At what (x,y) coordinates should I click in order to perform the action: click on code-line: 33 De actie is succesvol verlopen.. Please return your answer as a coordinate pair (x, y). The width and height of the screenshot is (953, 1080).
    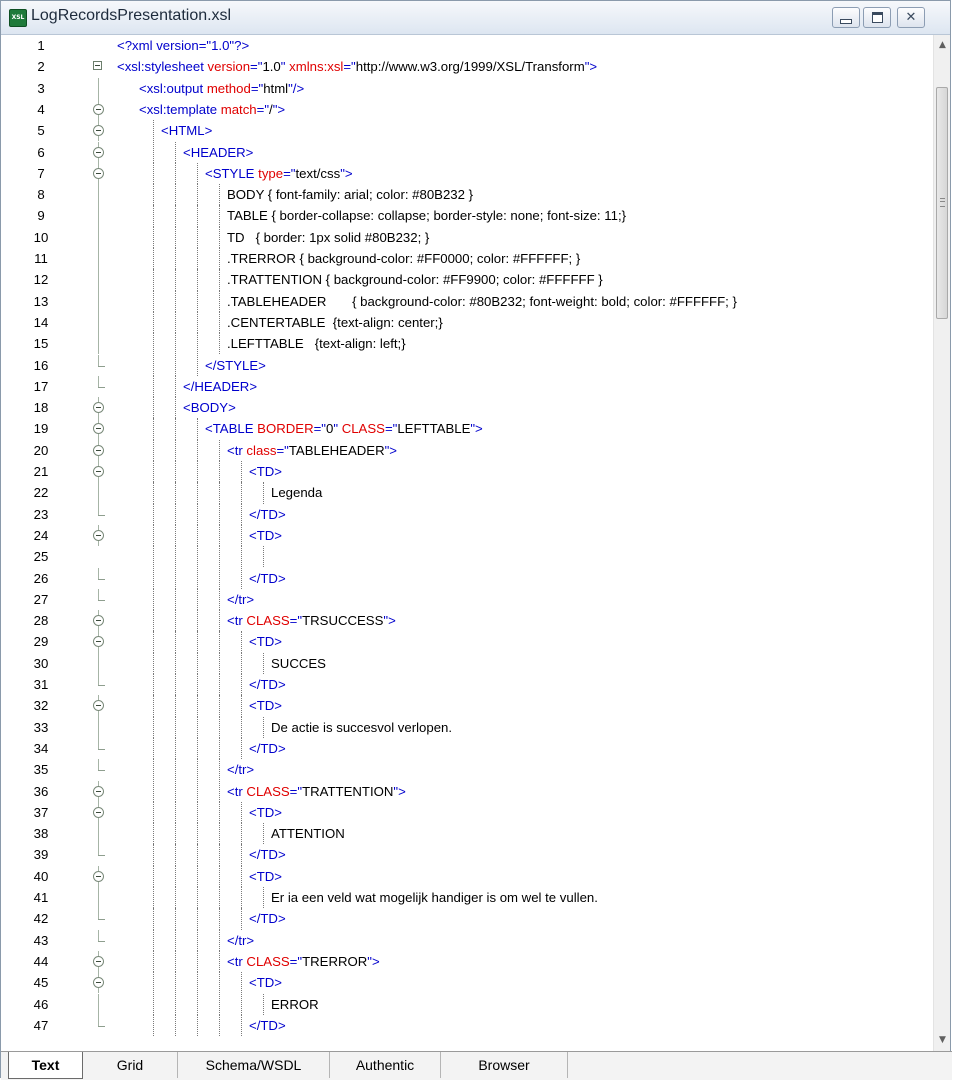
    Looking at the image, I should click on (463, 727).